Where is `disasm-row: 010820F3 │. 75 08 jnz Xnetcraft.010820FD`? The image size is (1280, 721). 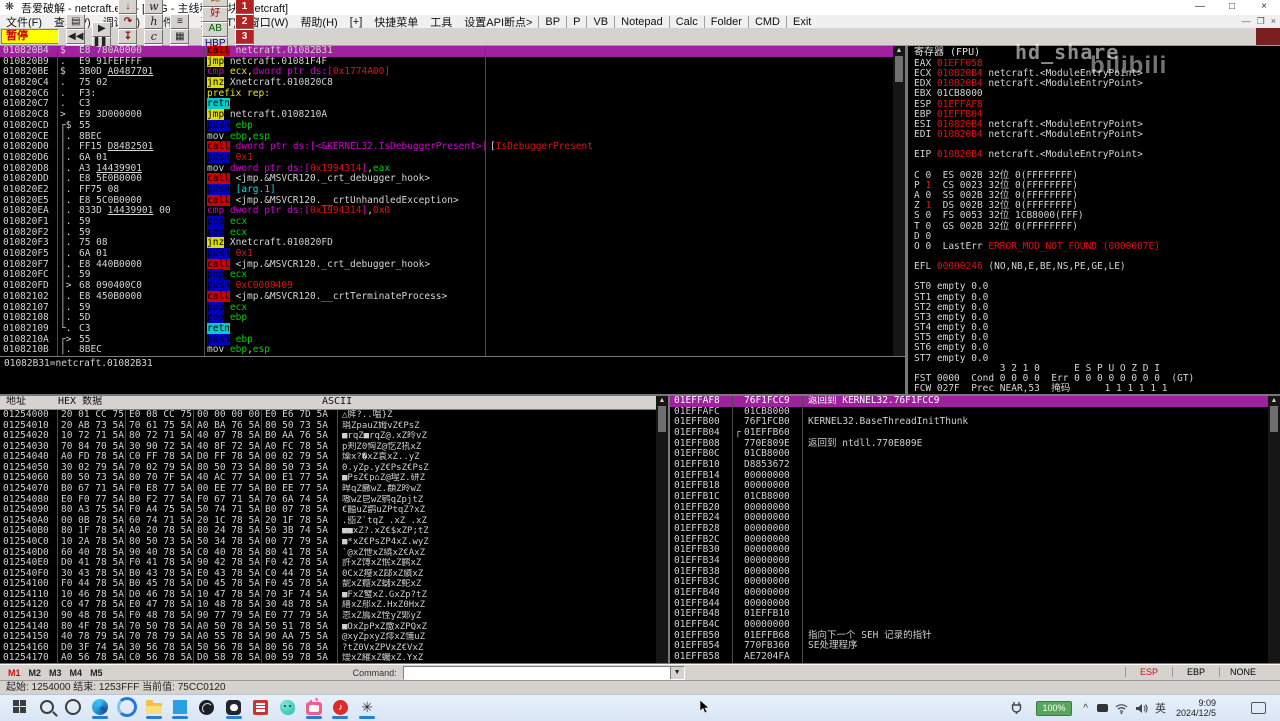
disasm-row: 010820F3 │. 75 08 jnz Xnetcraft.010820FD is located at coordinates (446, 243).